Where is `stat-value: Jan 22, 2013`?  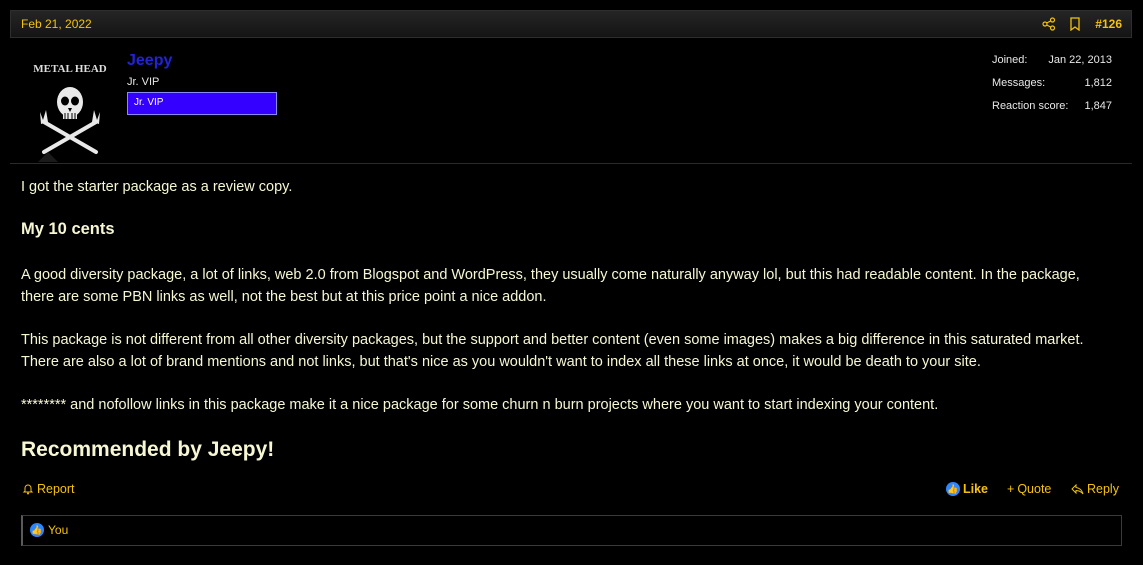
stat-value: Jan 22, 2013 is located at coordinates (1080, 60).